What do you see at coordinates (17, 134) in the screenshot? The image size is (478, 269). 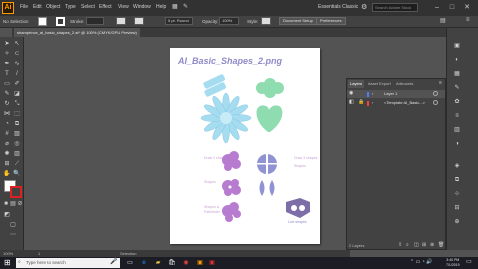 I see `gradient-tool-icon: ▨` at bounding box center [17, 134].